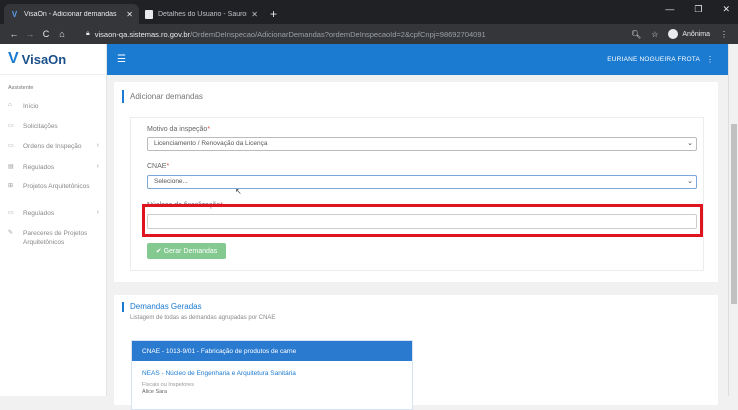 The width and height of the screenshot is (738, 410). I want to click on fiscais-label: Fiscais ou Inspetores, so click(168, 385).